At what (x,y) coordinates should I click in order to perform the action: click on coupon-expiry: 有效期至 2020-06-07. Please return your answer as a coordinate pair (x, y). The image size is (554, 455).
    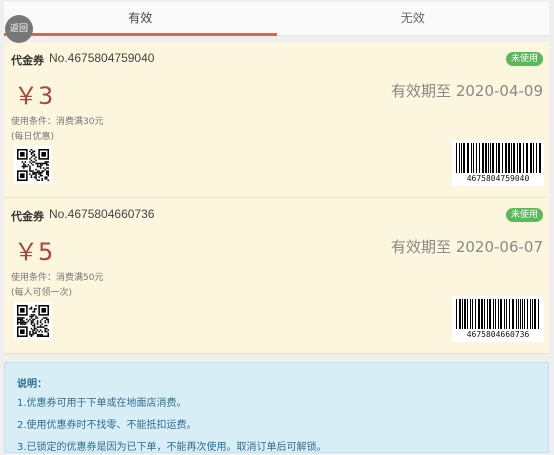
    Looking at the image, I should click on (467, 247).